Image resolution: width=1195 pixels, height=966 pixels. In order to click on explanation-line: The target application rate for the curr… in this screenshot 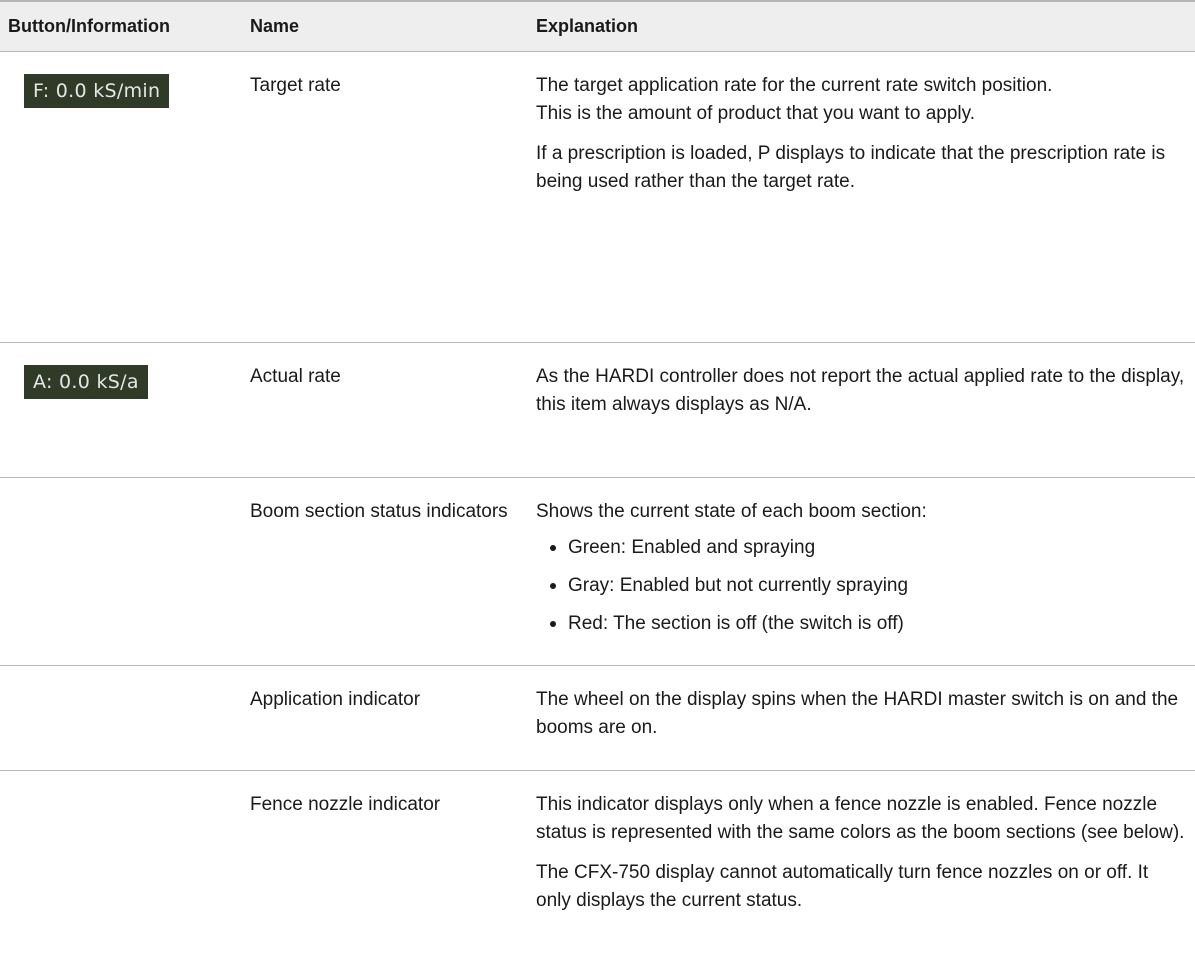, I will do `click(794, 85)`.